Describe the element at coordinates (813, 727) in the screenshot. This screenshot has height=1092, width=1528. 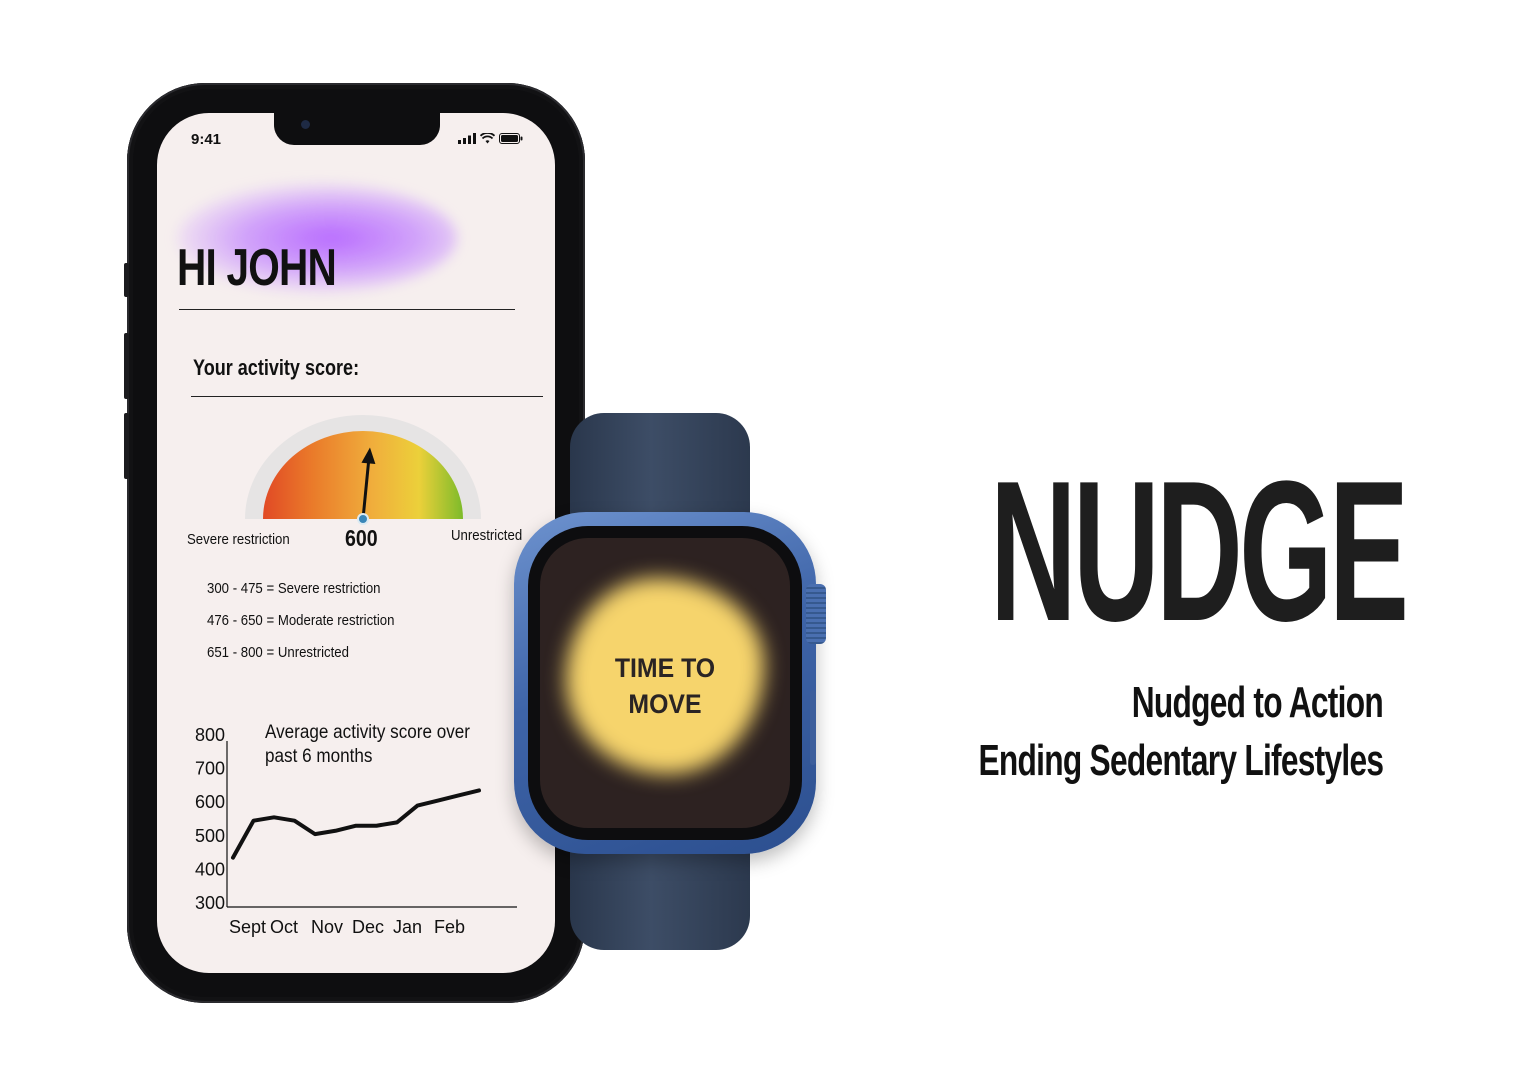
I see `watch-side-button` at that location.